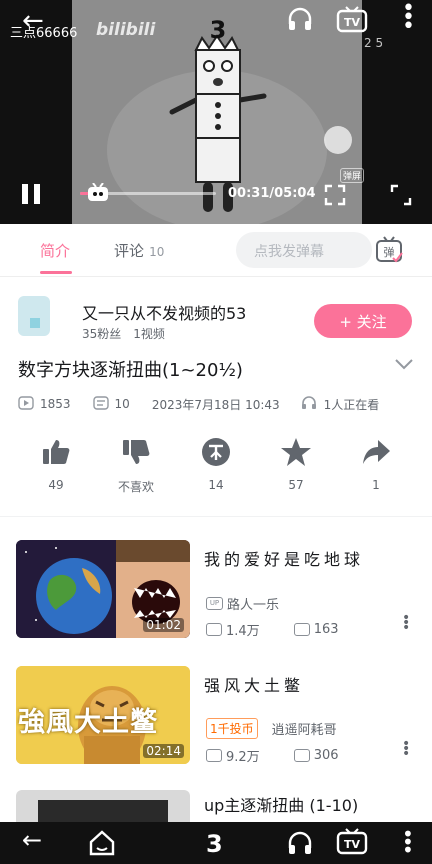 The image size is (432, 864). Describe the element at coordinates (44, 33) in the screenshot. I see `overlay-username: 三点66666` at that location.